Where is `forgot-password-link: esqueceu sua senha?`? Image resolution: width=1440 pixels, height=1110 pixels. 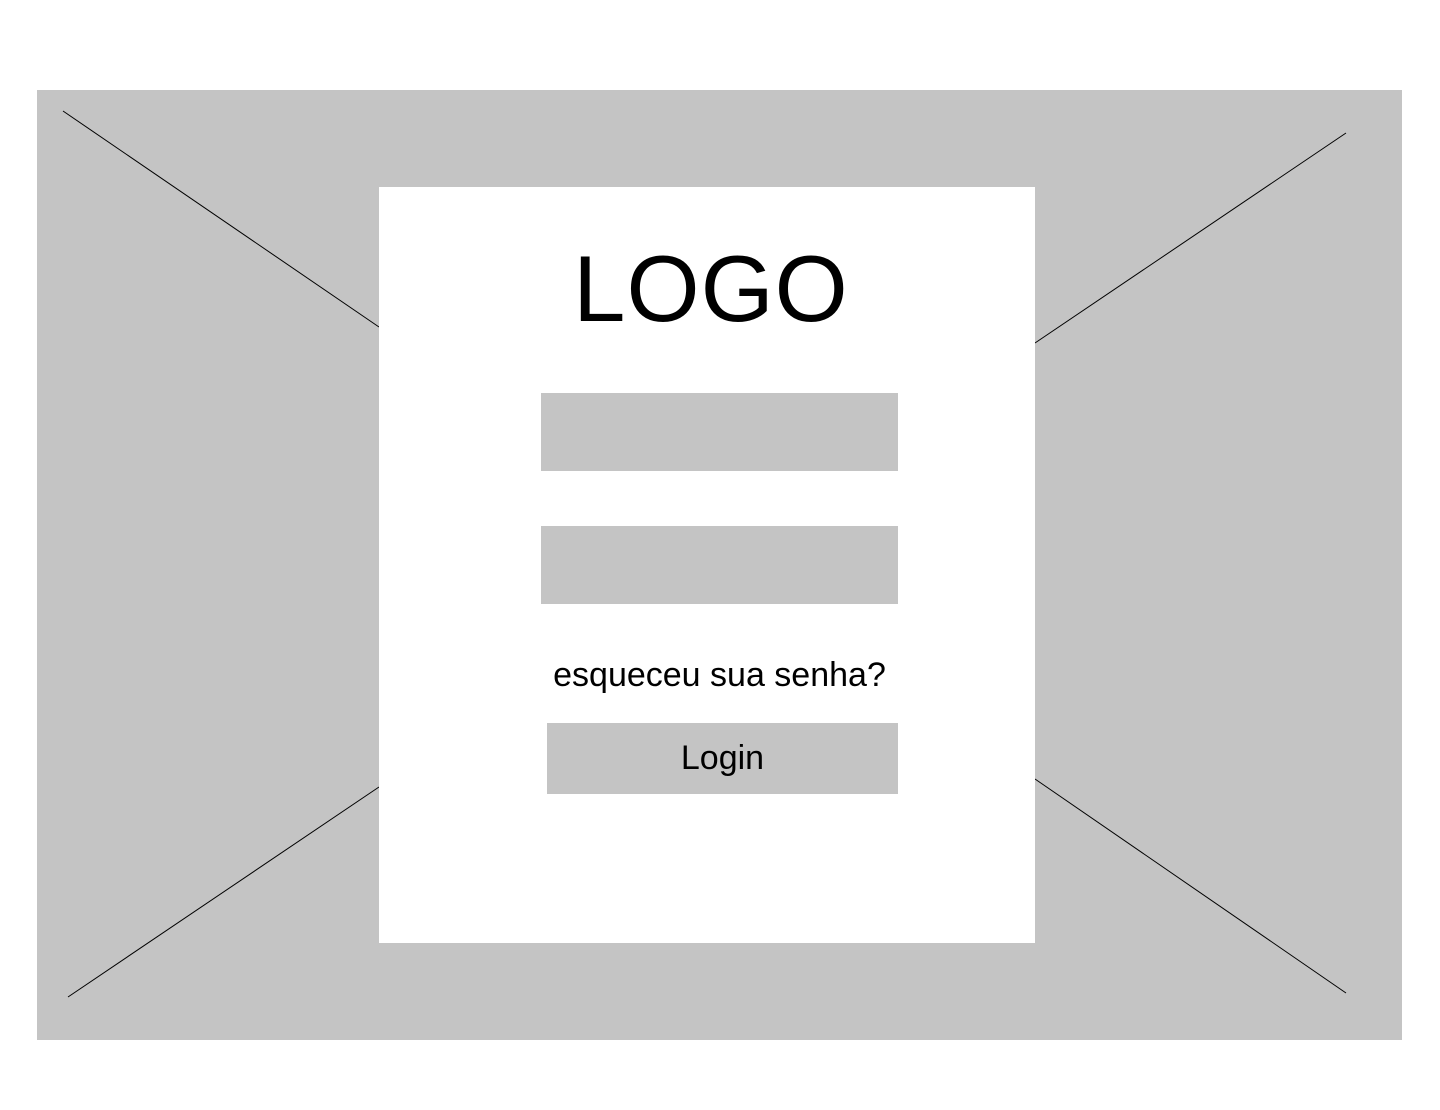
forgot-password-link: esqueceu sua senha? is located at coordinates (719, 675).